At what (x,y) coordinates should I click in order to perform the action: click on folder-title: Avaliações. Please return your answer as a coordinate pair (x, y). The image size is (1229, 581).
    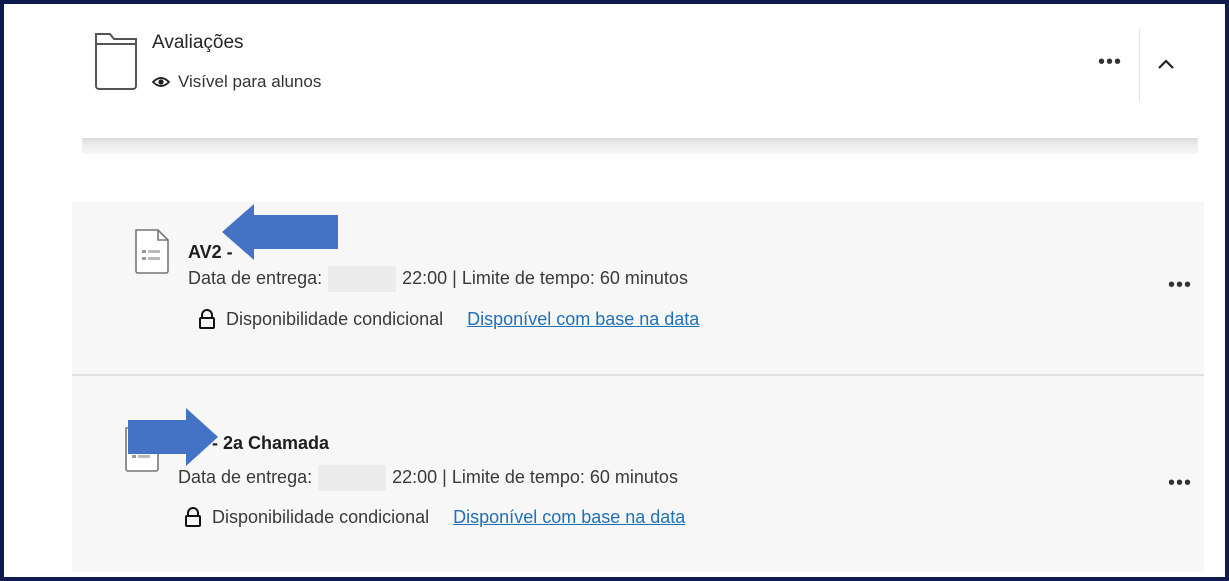
    Looking at the image, I should click on (198, 43).